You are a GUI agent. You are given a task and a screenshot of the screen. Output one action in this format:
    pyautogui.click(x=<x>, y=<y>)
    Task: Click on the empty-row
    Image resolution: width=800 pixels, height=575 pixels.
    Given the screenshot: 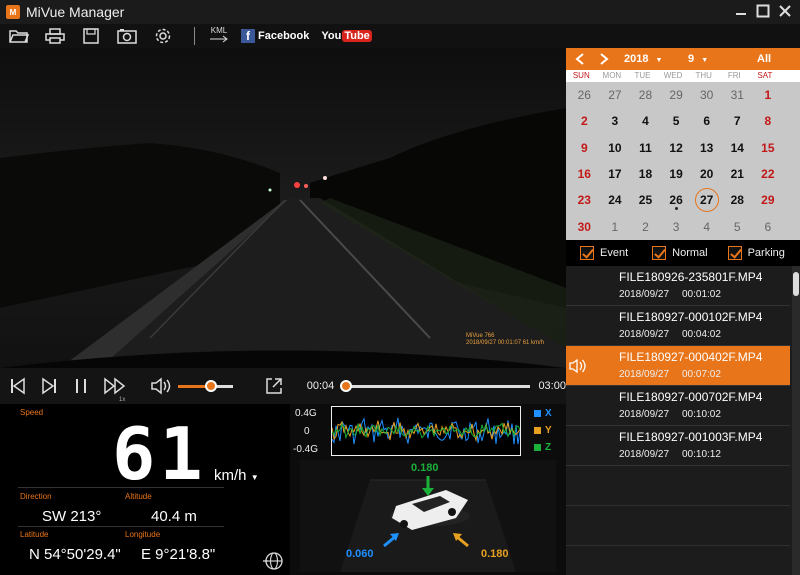 What is the action you would take?
    pyautogui.click(x=678, y=526)
    